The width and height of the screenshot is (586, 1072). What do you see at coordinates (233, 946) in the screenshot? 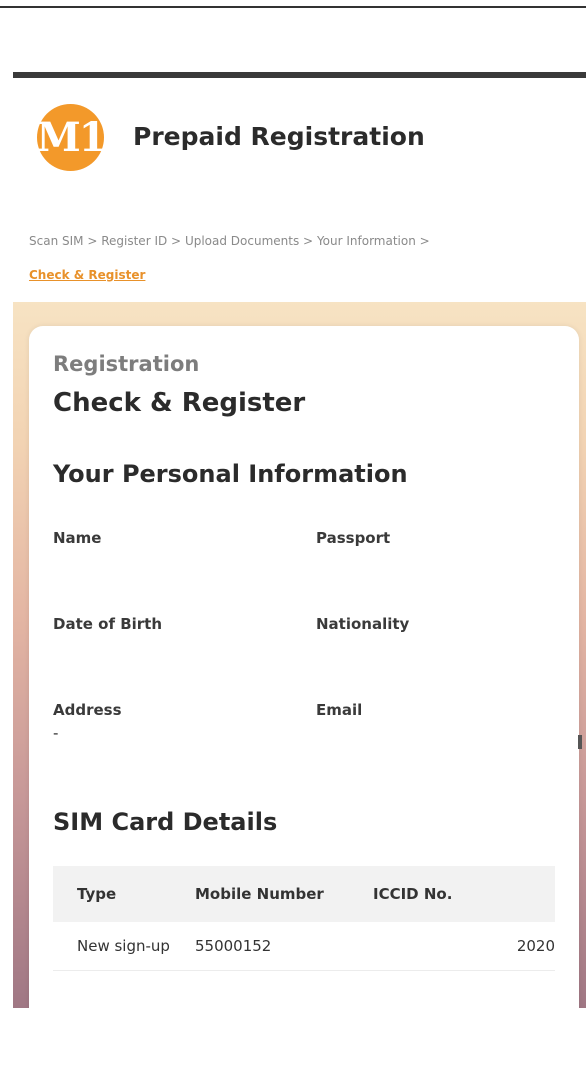
I see `cell-mobile-number: 55000152` at bounding box center [233, 946].